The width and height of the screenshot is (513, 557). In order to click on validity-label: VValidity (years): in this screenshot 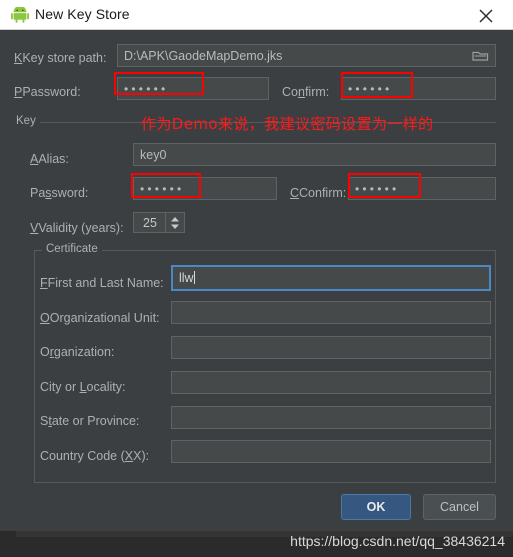, I will do `click(77, 228)`.